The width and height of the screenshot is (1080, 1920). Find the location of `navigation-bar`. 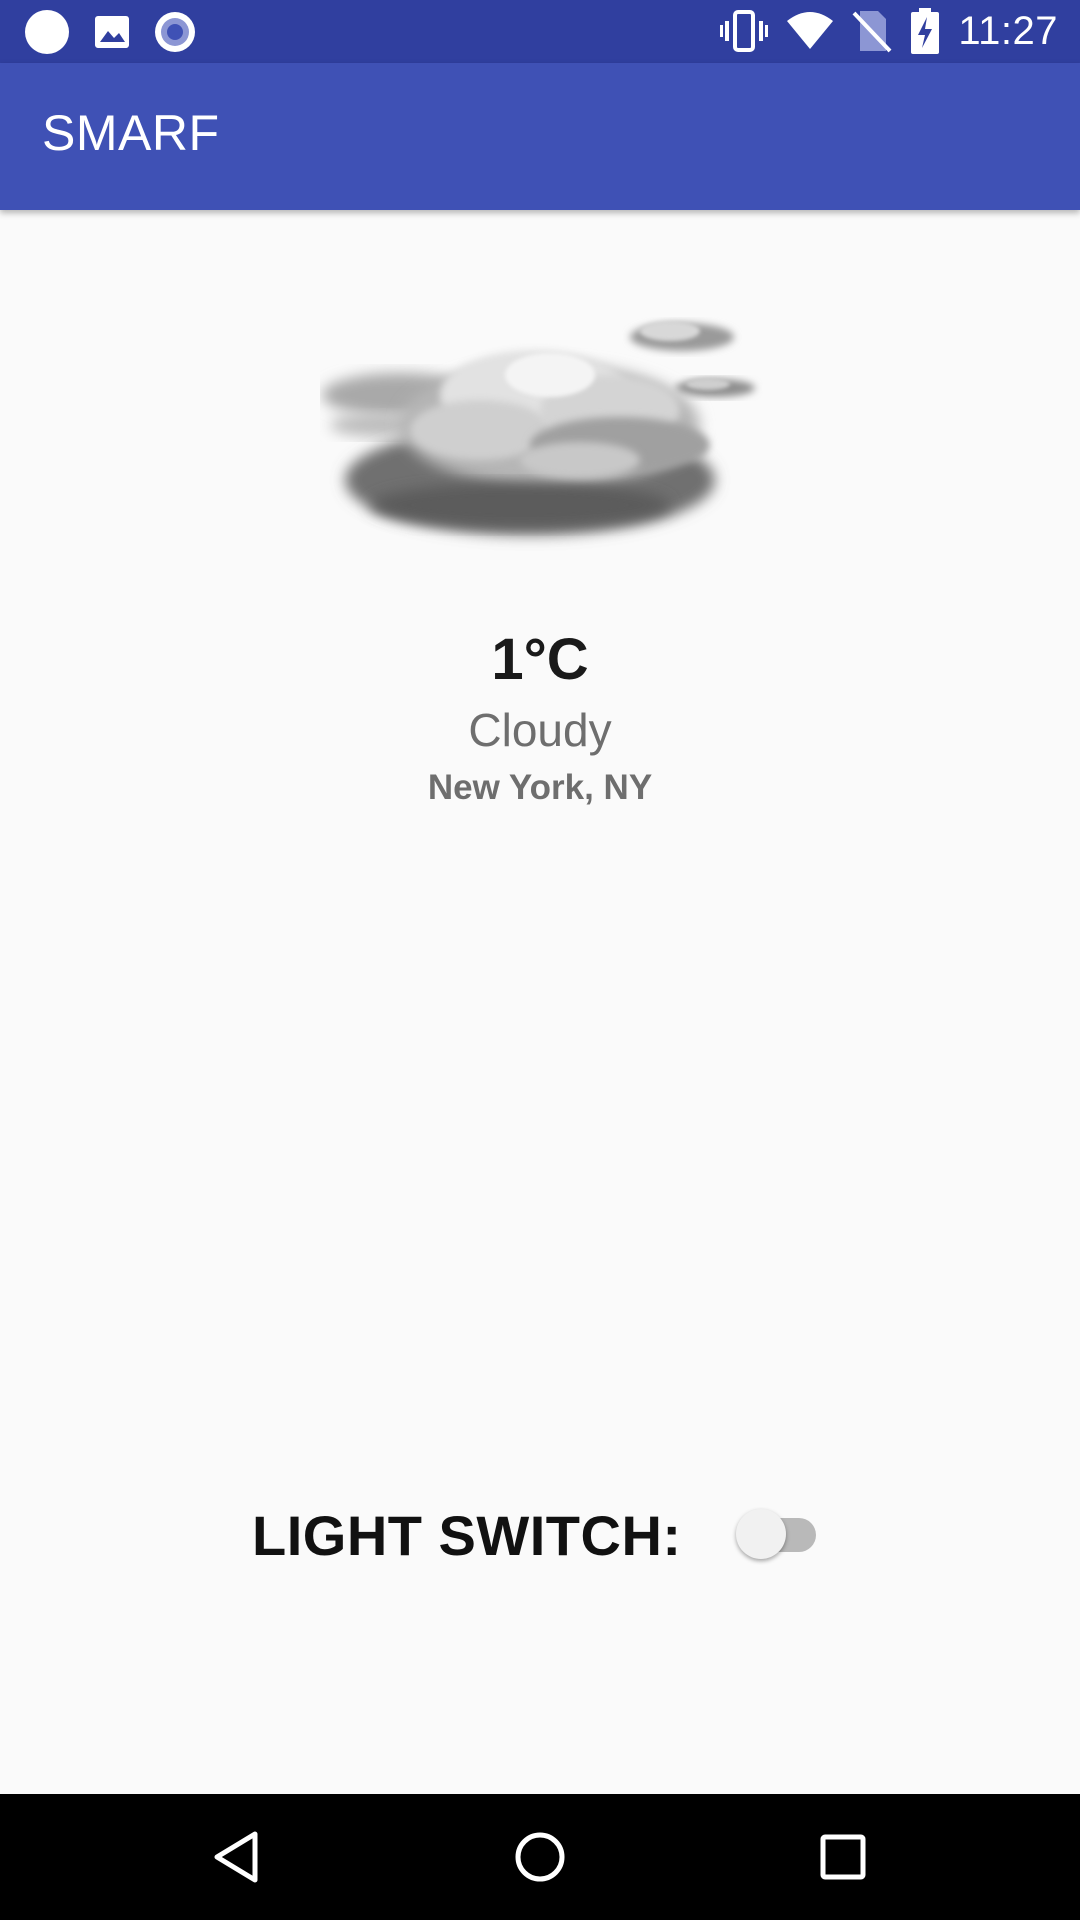

navigation-bar is located at coordinates (540, 1857).